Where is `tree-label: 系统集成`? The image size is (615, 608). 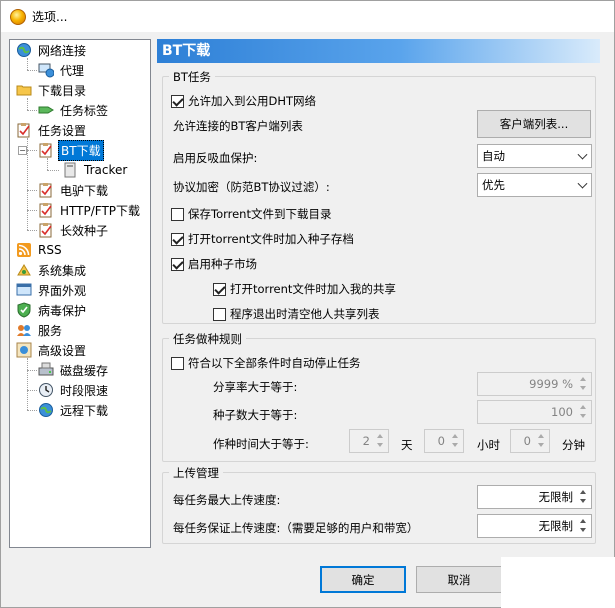 tree-label: 系统集成 is located at coordinates (62, 270).